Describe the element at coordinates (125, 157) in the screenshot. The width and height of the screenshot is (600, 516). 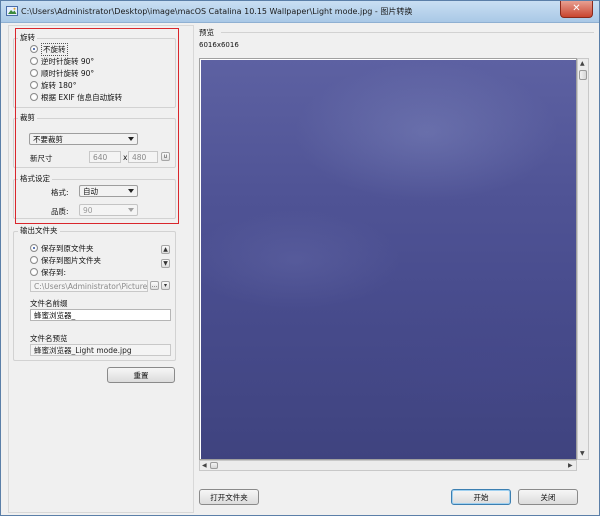
I see `size-separator: x` at that location.